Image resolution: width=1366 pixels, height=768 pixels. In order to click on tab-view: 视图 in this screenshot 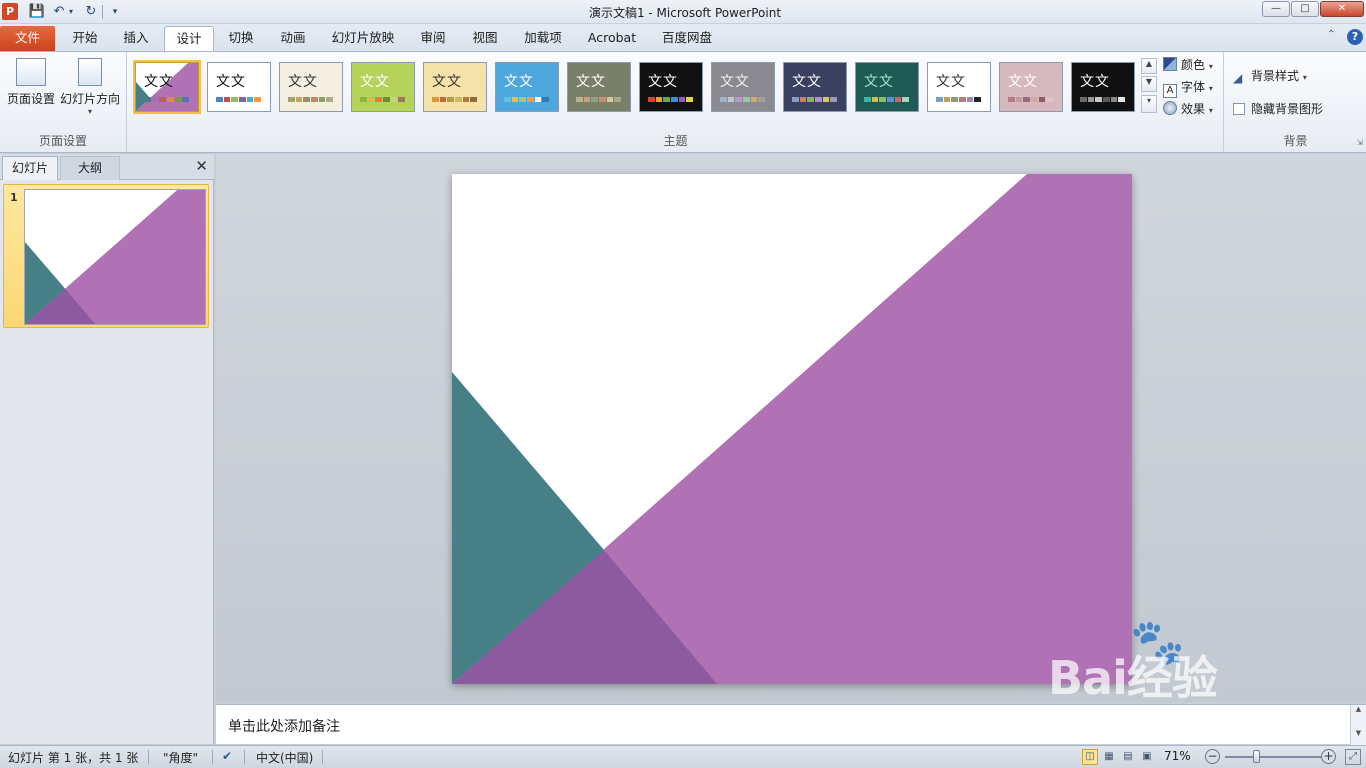, I will do `click(485, 38)`.